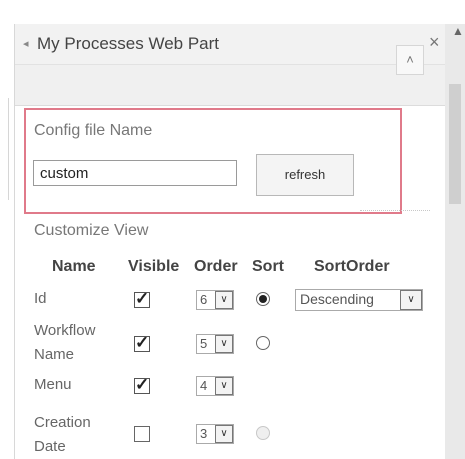 The image size is (465, 459). I want to click on visible-checkbox-id: ✓, so click(142, 298).